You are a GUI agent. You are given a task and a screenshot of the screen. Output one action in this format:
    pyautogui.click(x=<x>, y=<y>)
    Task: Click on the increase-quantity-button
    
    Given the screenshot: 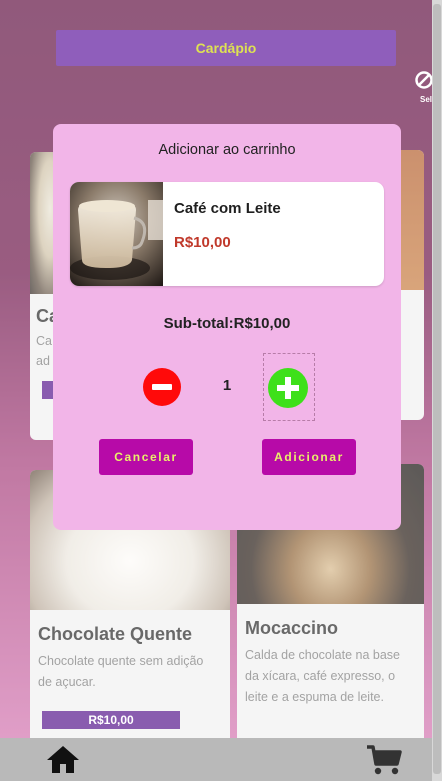 What is the action you would take?
    pyautogui.click(x=288, y=388)
    